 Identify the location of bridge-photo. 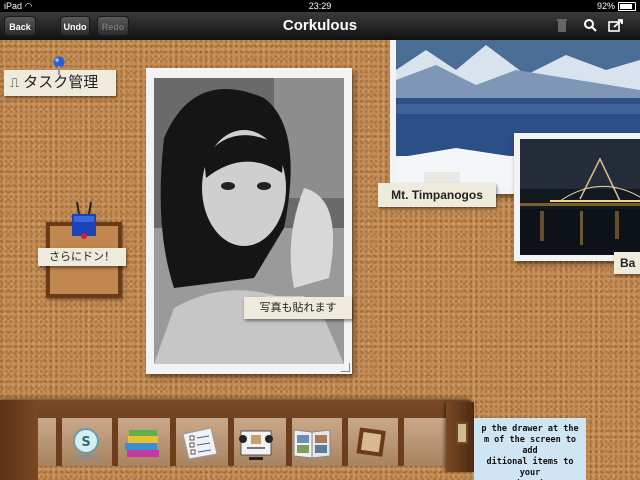
(577, 197).